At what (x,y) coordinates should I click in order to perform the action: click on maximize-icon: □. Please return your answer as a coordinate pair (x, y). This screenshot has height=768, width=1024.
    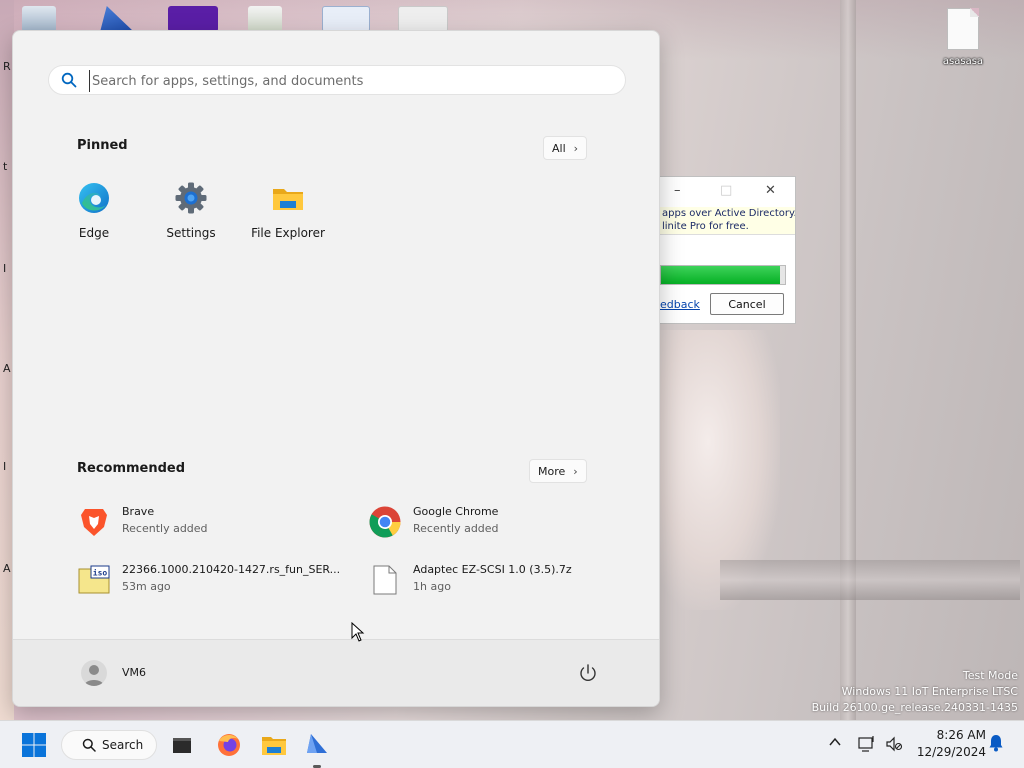
    Looking at the image, I should click on (726, 190).